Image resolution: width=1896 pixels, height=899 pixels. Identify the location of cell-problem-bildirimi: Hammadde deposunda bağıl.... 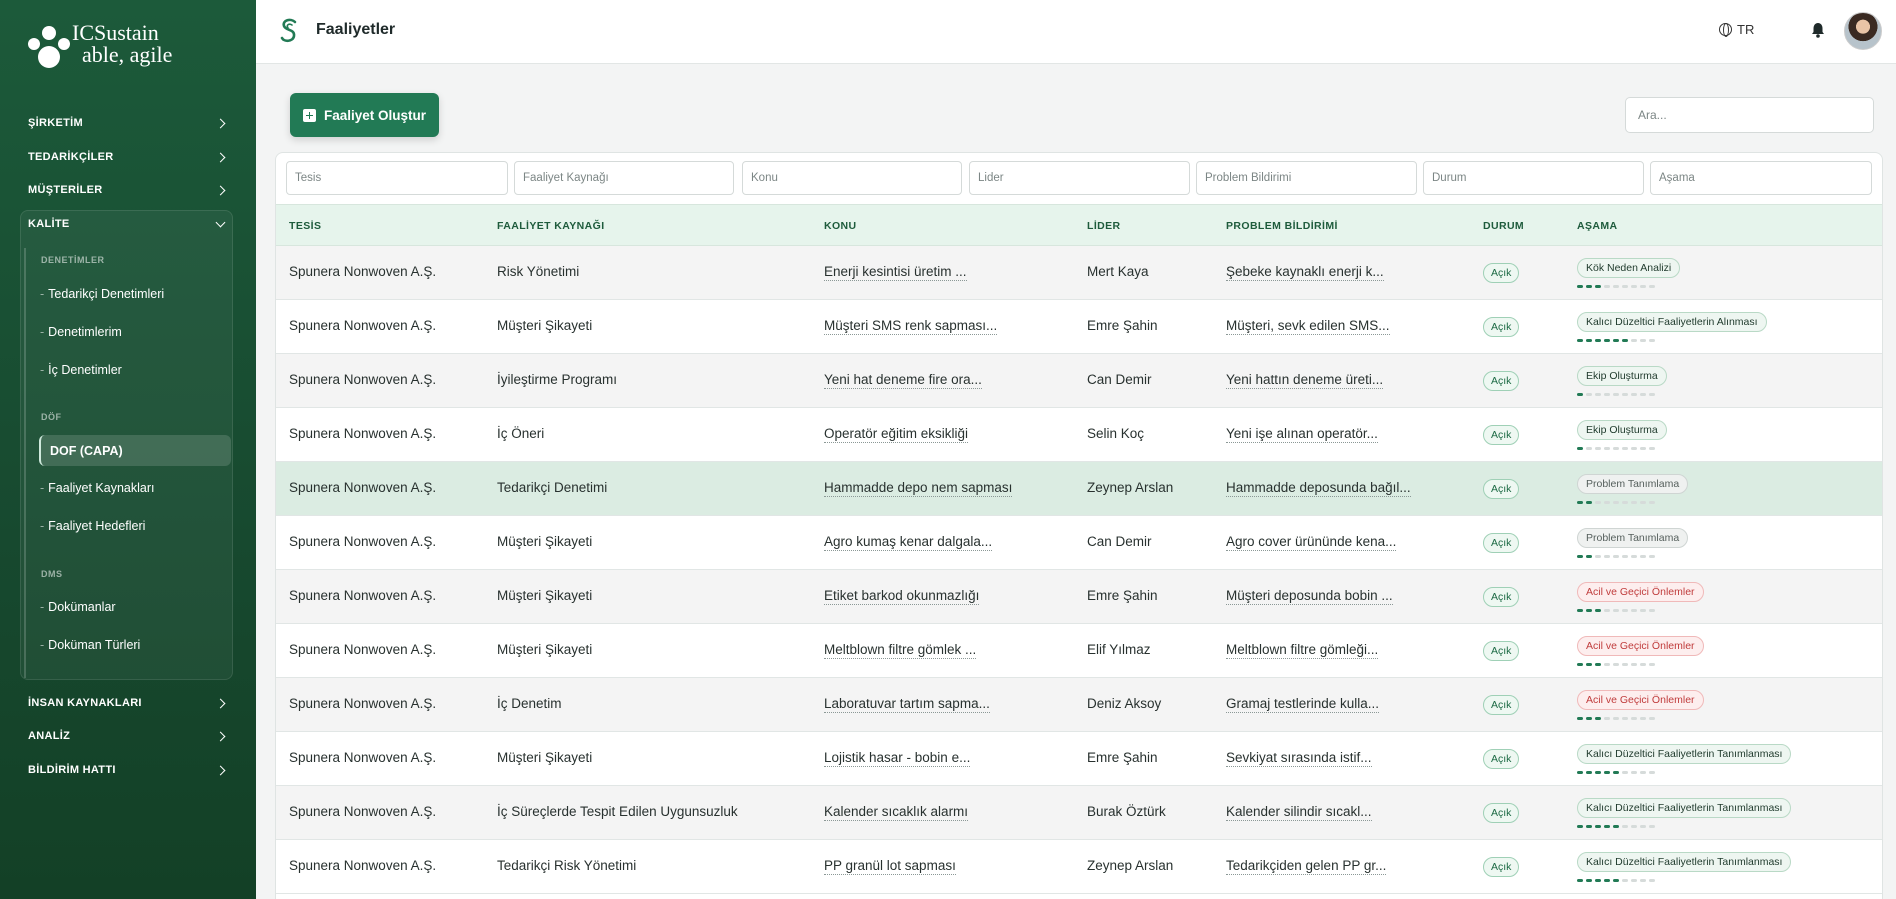
(1318, 488).